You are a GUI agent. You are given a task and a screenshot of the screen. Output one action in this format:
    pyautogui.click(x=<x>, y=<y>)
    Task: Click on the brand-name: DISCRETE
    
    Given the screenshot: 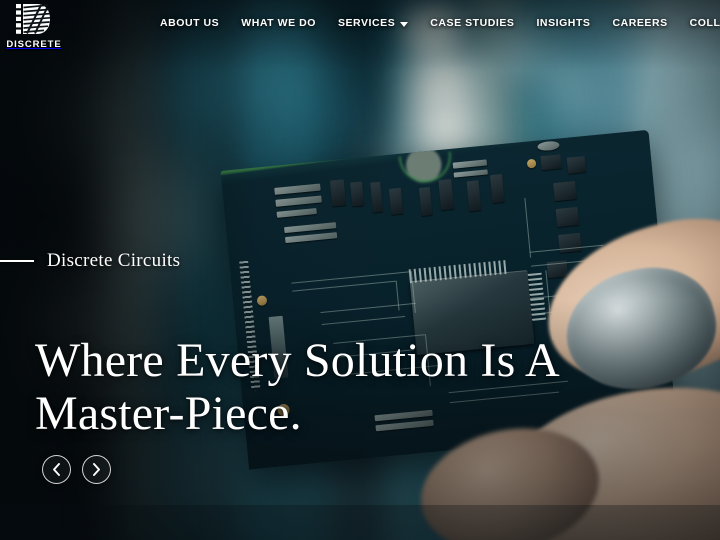 What is the action you would take?
    pyautogui.click(x=34, y=44)
    